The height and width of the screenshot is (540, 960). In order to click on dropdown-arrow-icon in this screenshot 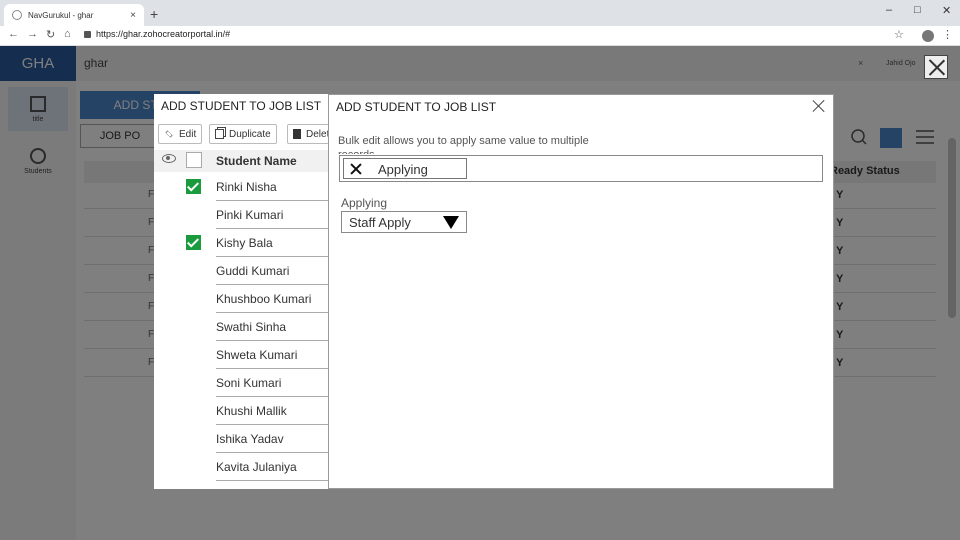, I will do `click(451, 222)`.